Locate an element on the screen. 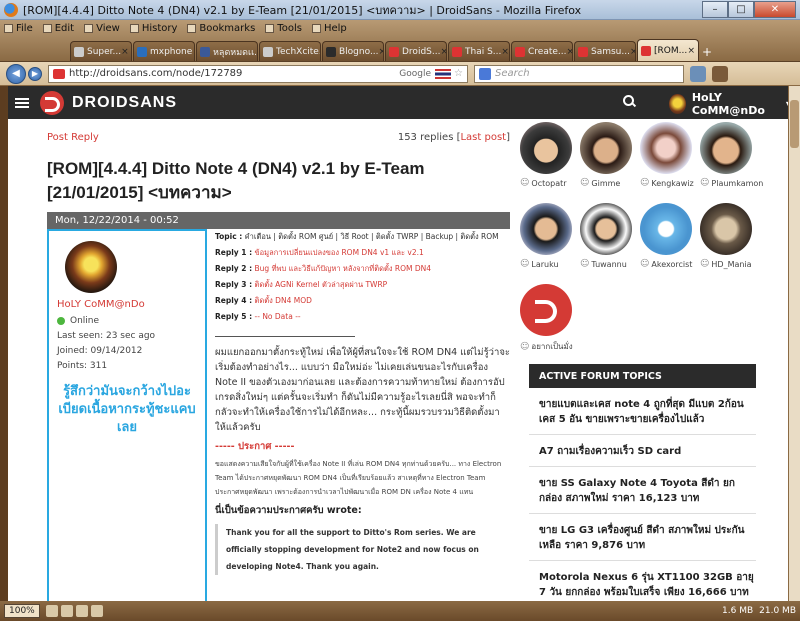 The height and width of the screenshot is (621, 800). user-card: ☺ Gimme is located at coordinates (610, 162).